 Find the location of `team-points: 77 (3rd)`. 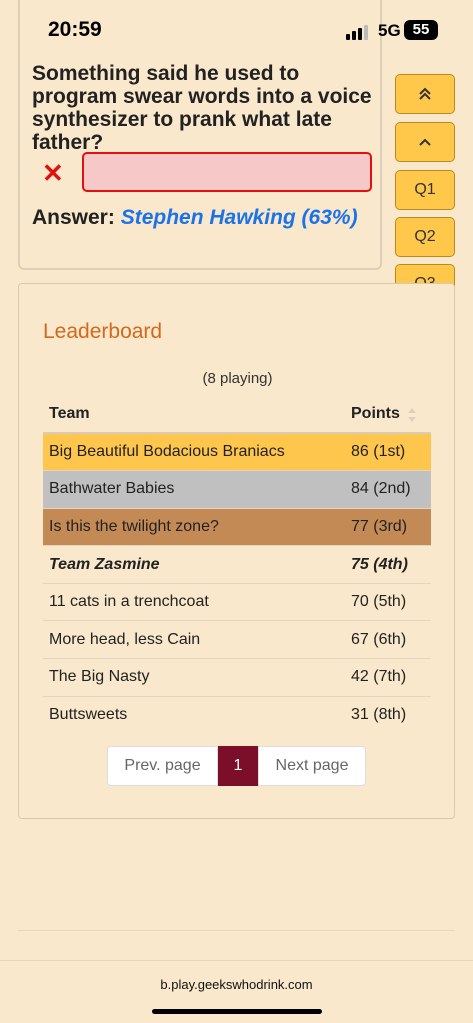

team-points: 77 (3rd) is located at coordinates (388, 526).